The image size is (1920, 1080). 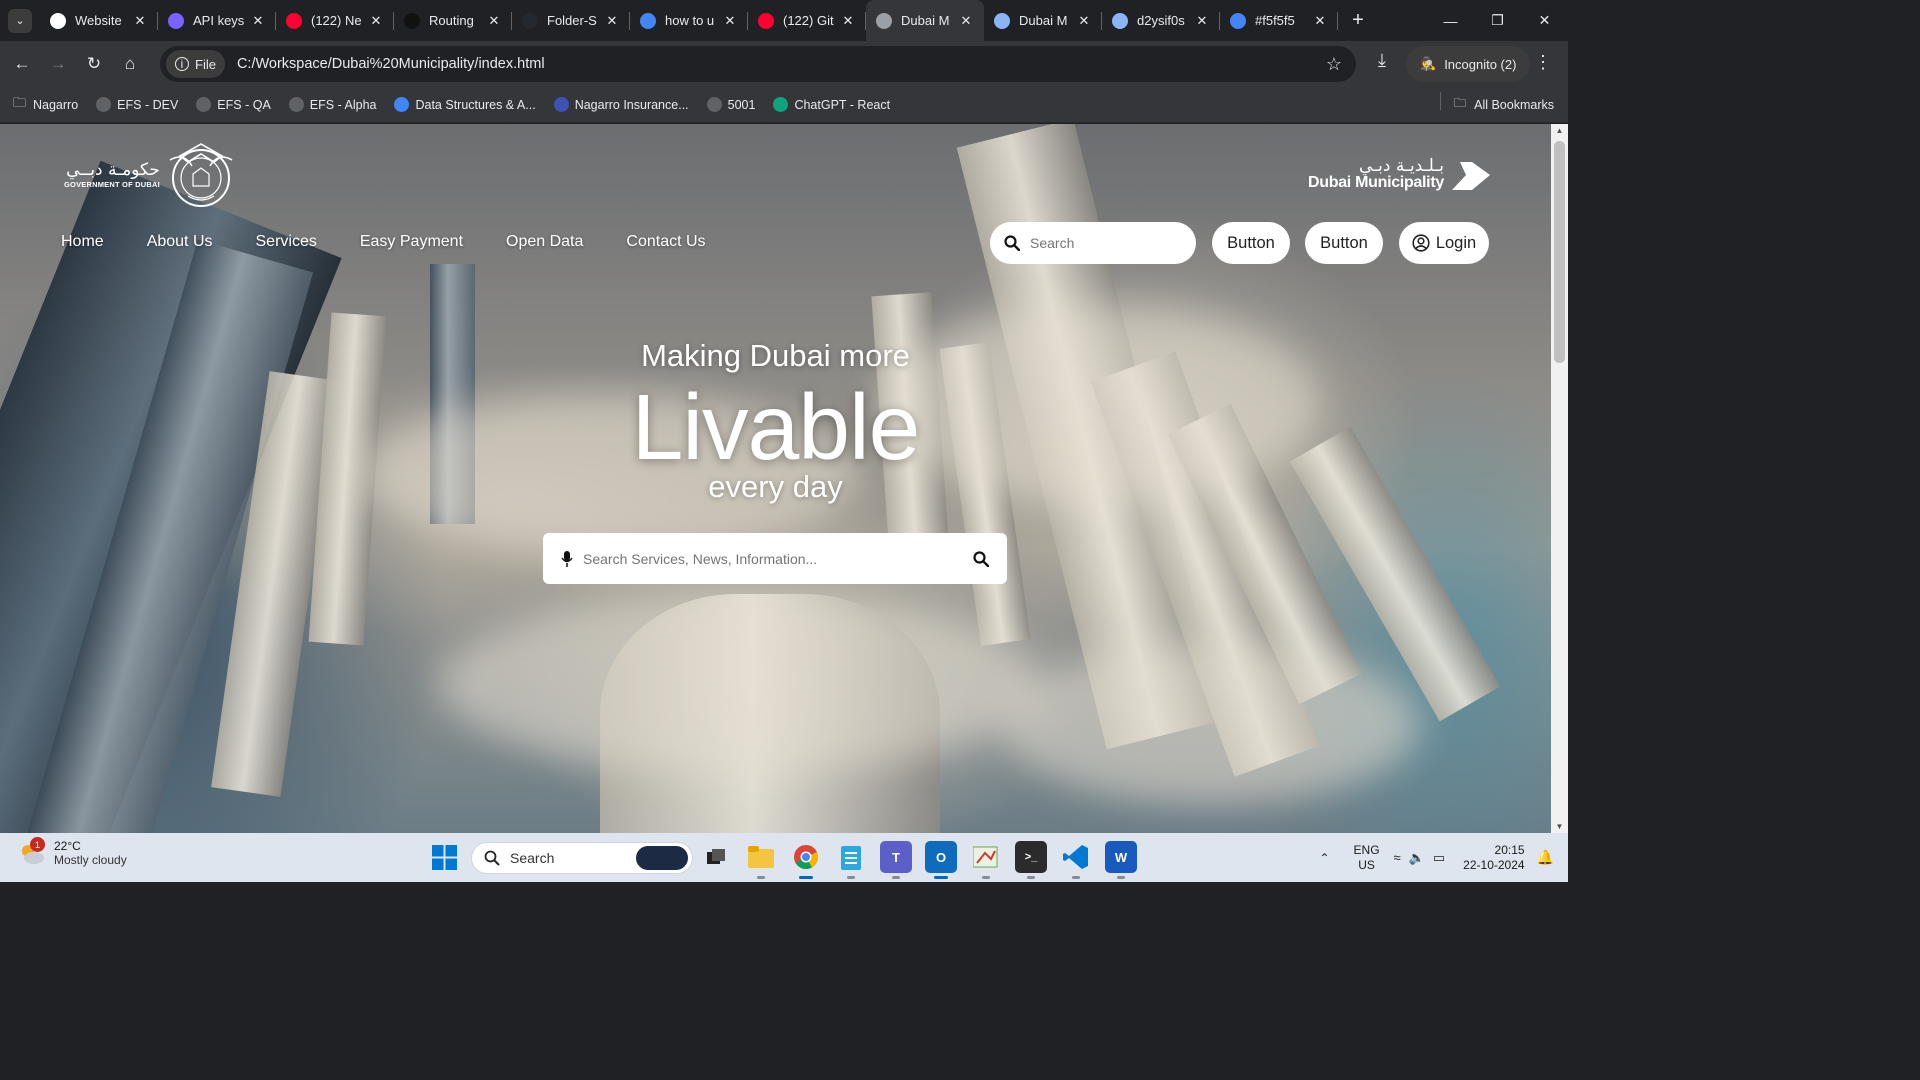 What do you see at coordinates (1543, 62) in the screenshot?
I see `browser-menu-icon: ⋮` at bounding box center [1543, 62].